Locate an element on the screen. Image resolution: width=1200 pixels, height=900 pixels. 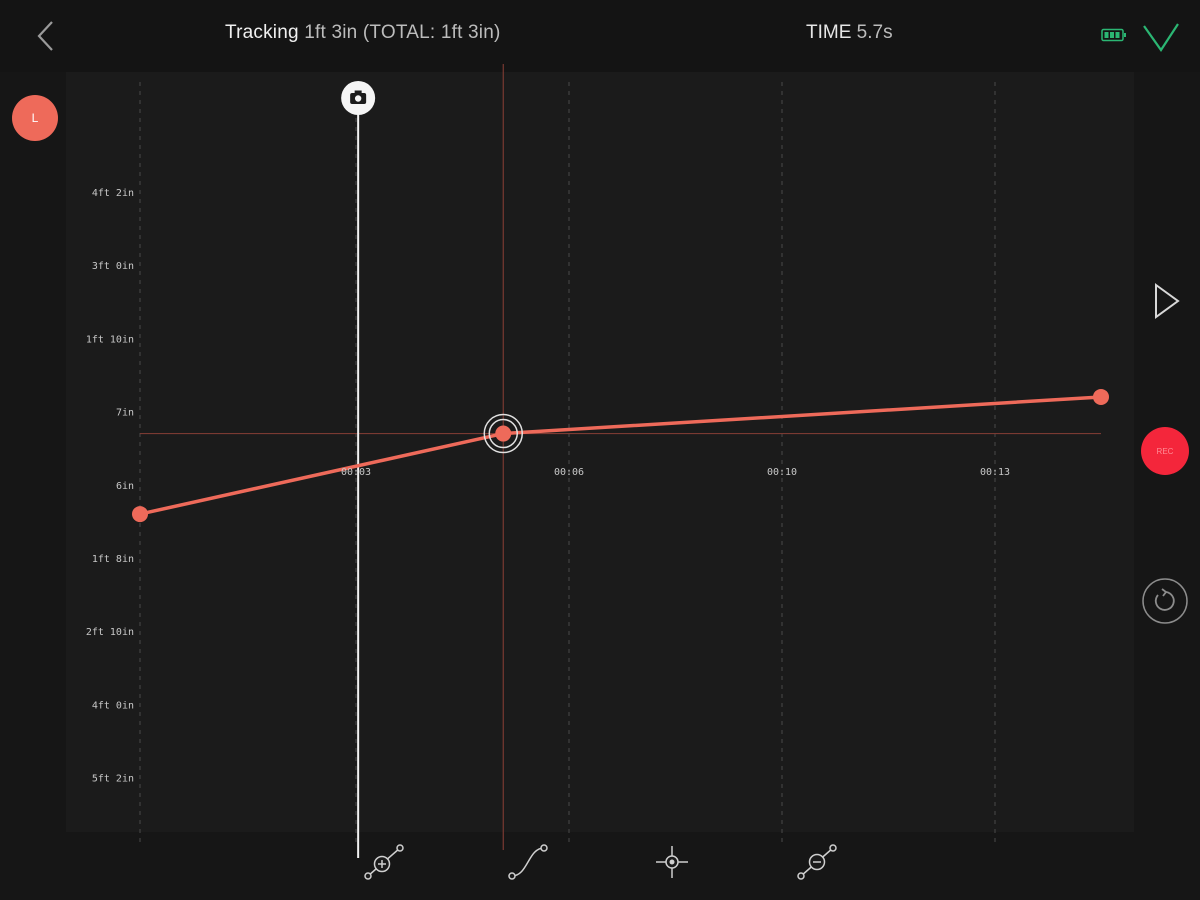
time-value: 5.7s is located at coordinates (874, 32).